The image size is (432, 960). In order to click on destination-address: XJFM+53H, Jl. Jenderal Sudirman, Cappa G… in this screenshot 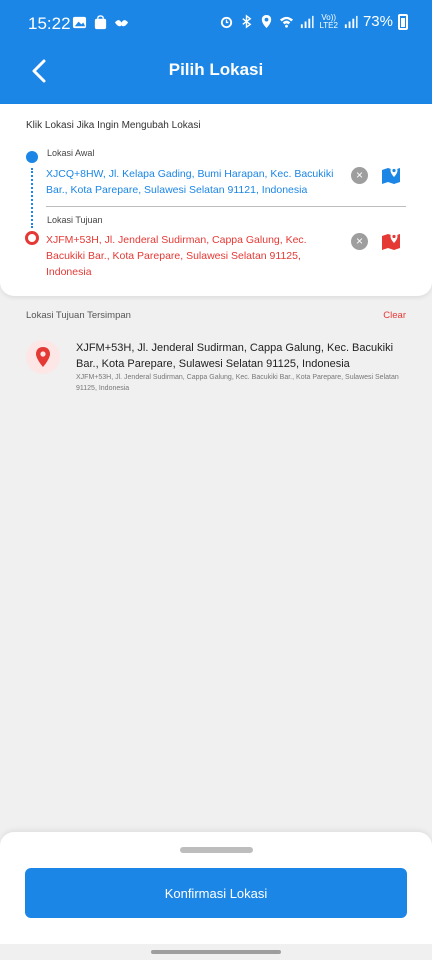, I will do `click(191, 256)`.